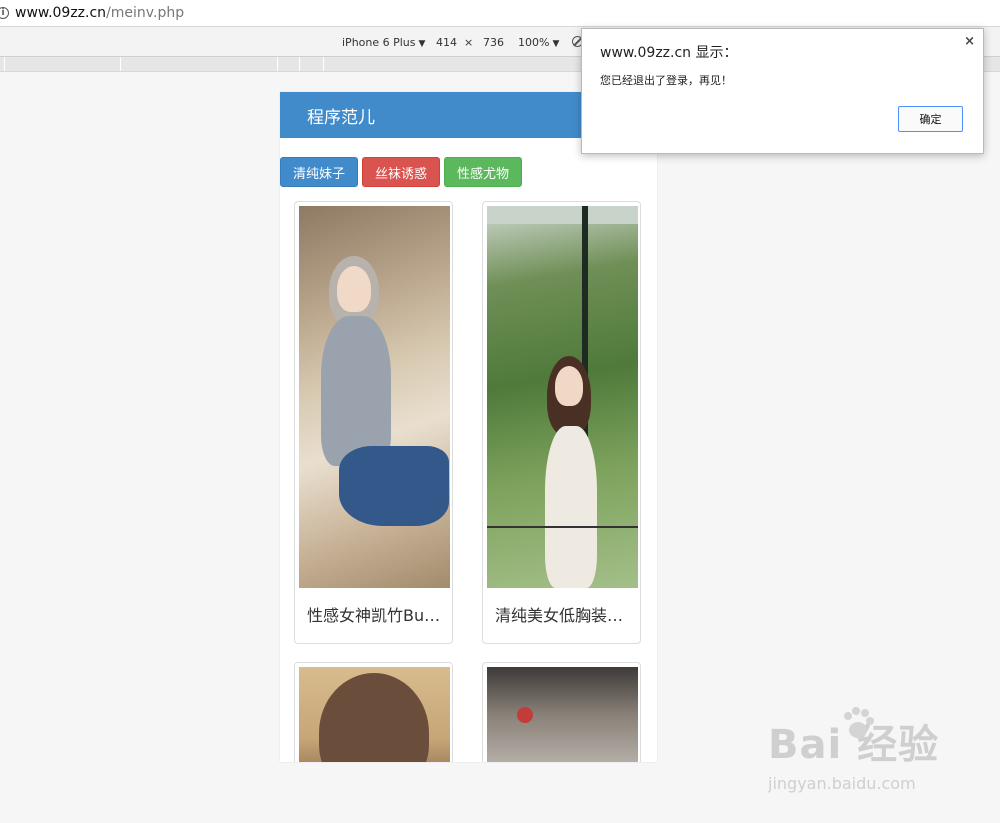 The image size is (1000, 823). What do you see at coordinates (4, 13) in the screenshot?
I see `info-icon: i` at bounding box center [4, 13].